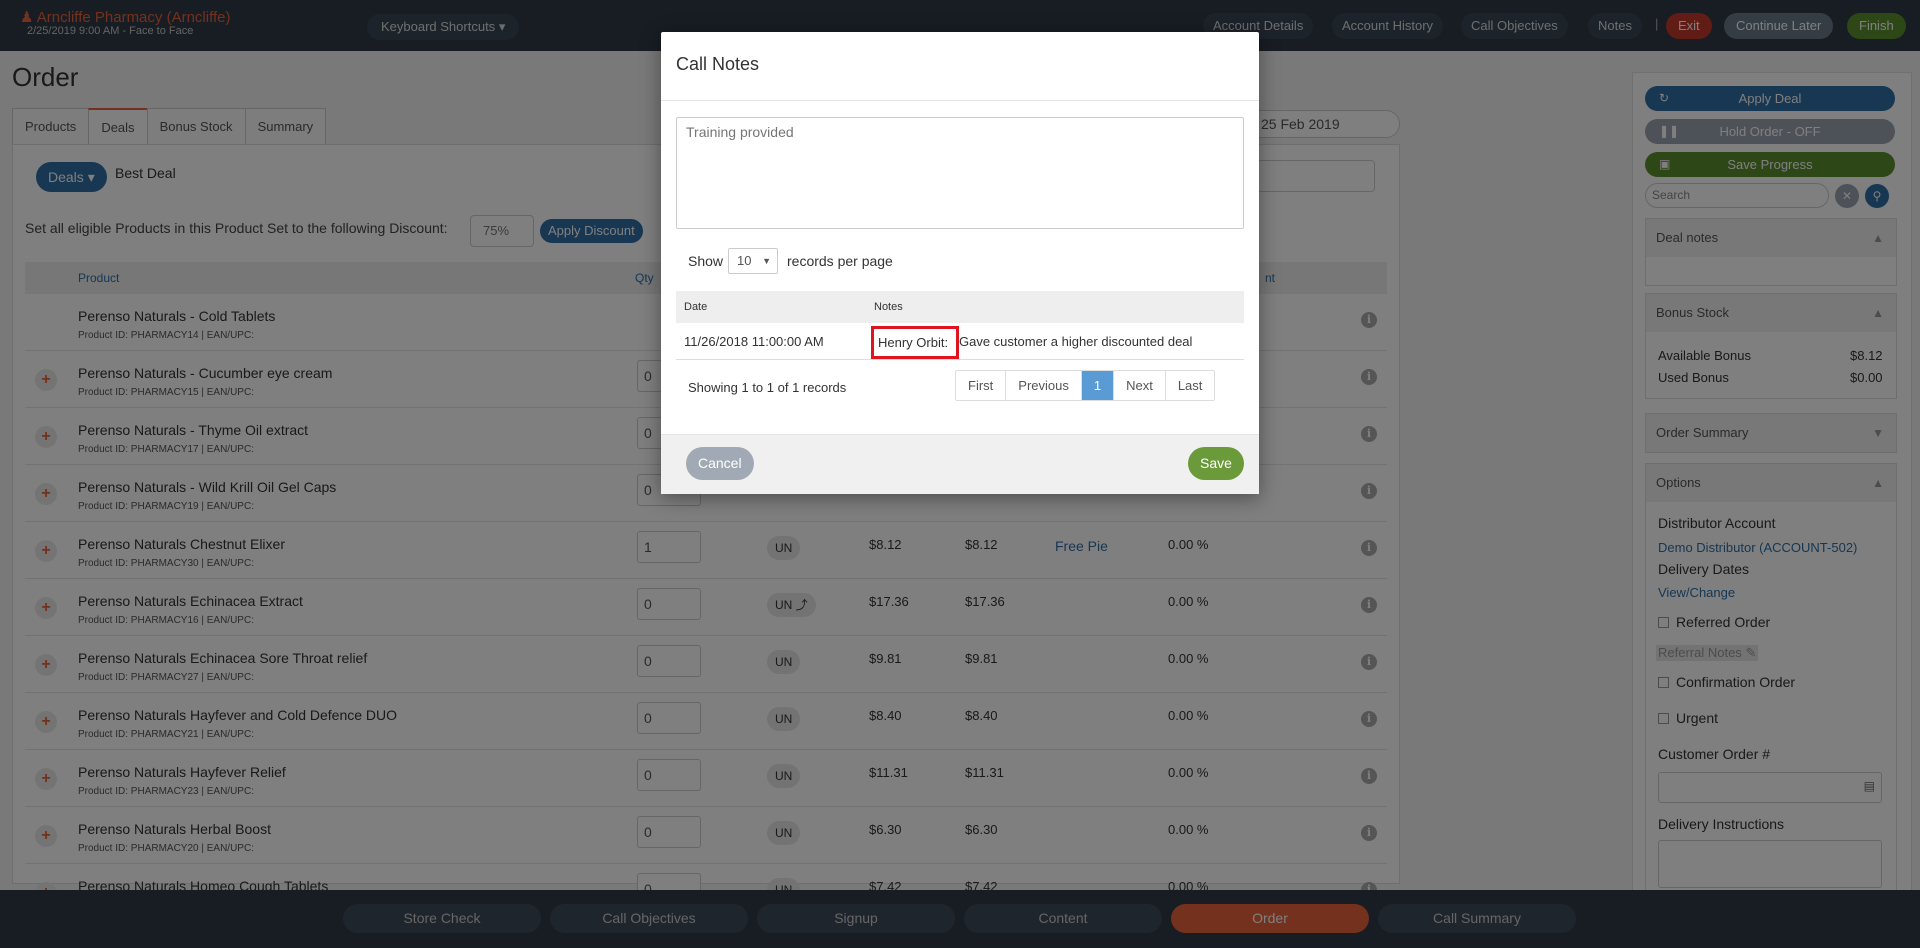 Image resolution: width=1920 pixels, height=948 pixels. What do you see at coordinates (840, 261) in the screenshot?
I see `records-per-page-label: records per page` at bounding box center [840, 261].